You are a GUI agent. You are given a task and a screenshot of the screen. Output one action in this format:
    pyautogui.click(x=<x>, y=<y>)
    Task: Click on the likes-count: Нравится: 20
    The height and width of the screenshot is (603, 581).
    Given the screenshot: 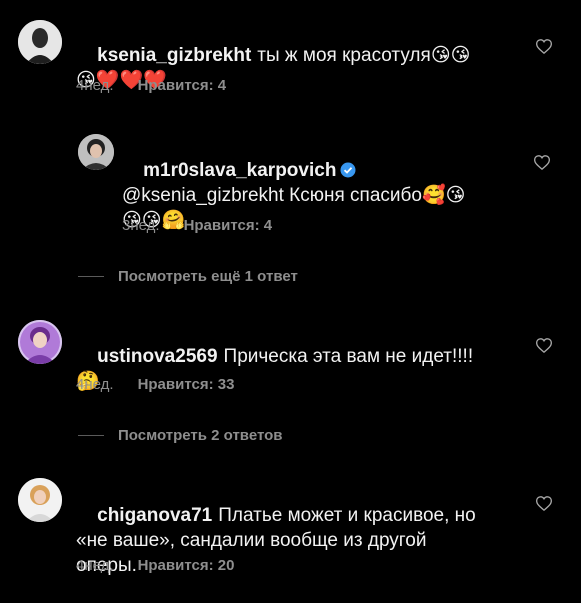 What is the action you would take?
    pyautogui.click(x=186, y=565)
    